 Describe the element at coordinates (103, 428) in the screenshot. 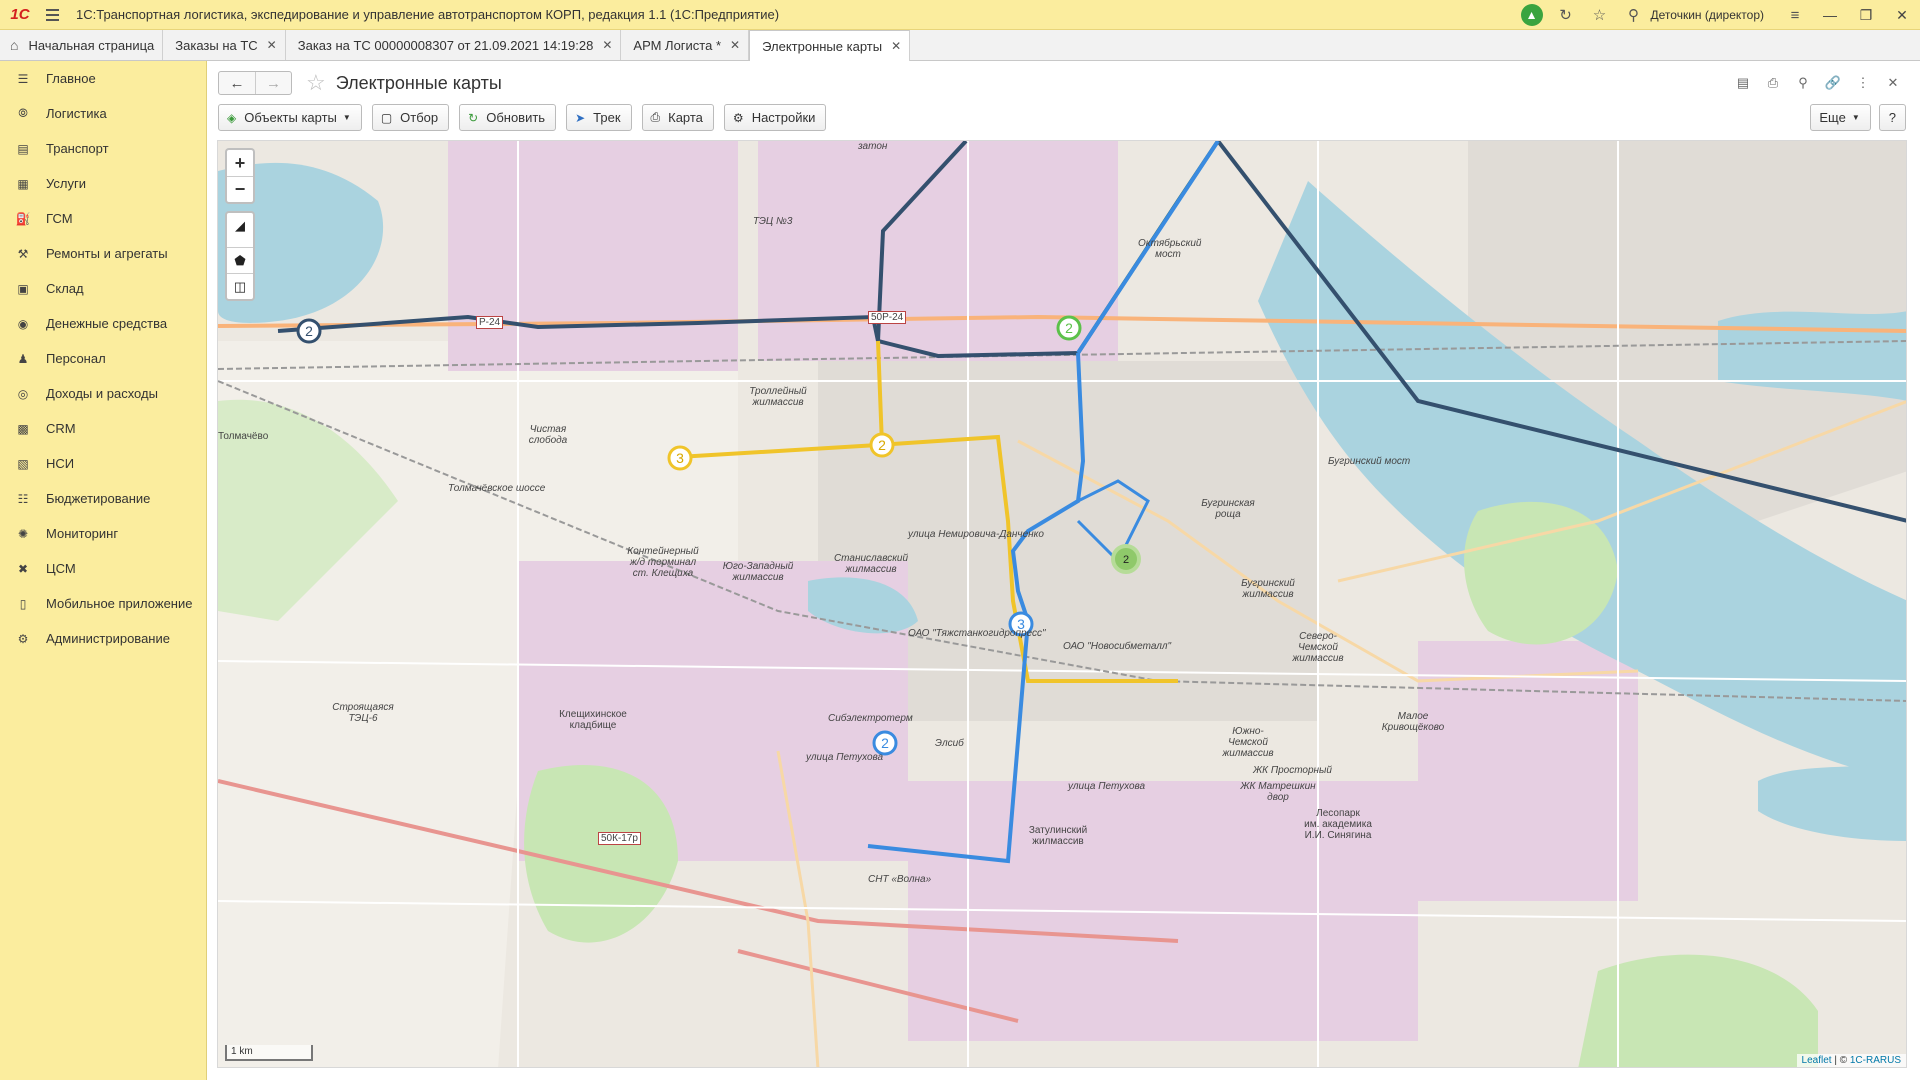

I see `sidebar-item-crm: ▩ CRM` at that location.